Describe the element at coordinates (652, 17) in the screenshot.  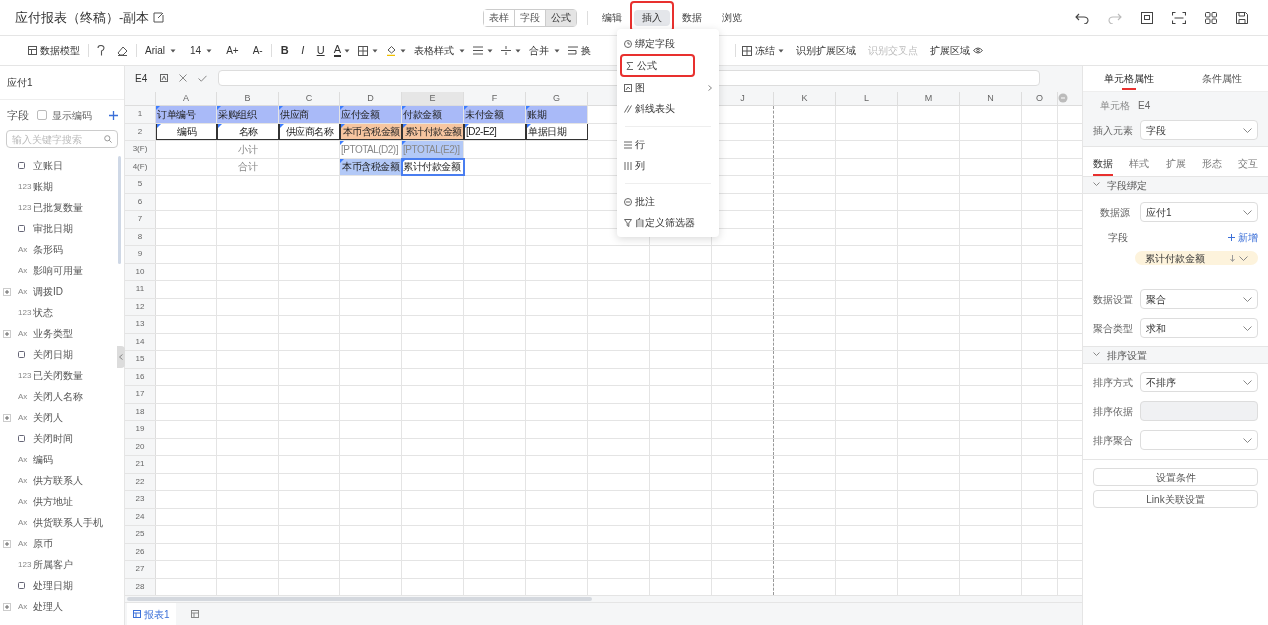
I see `menu-tab: 插入` at that location.